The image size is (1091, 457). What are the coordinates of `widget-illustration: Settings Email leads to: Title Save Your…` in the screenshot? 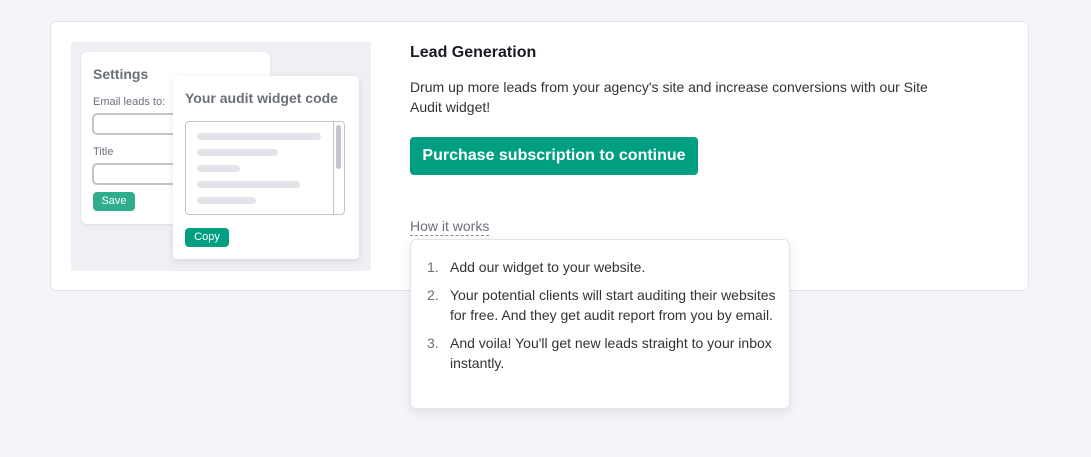 It's located at (221, 156).